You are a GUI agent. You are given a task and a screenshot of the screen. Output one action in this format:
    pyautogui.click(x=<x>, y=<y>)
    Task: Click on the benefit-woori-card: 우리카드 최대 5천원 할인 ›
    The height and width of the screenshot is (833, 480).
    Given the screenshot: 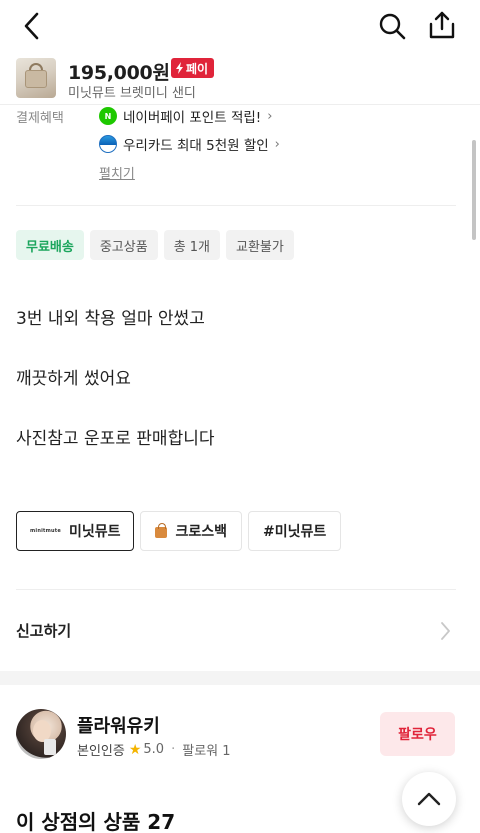 What is the action you would take?
    pyautogui.click(x=189, y=144)
    